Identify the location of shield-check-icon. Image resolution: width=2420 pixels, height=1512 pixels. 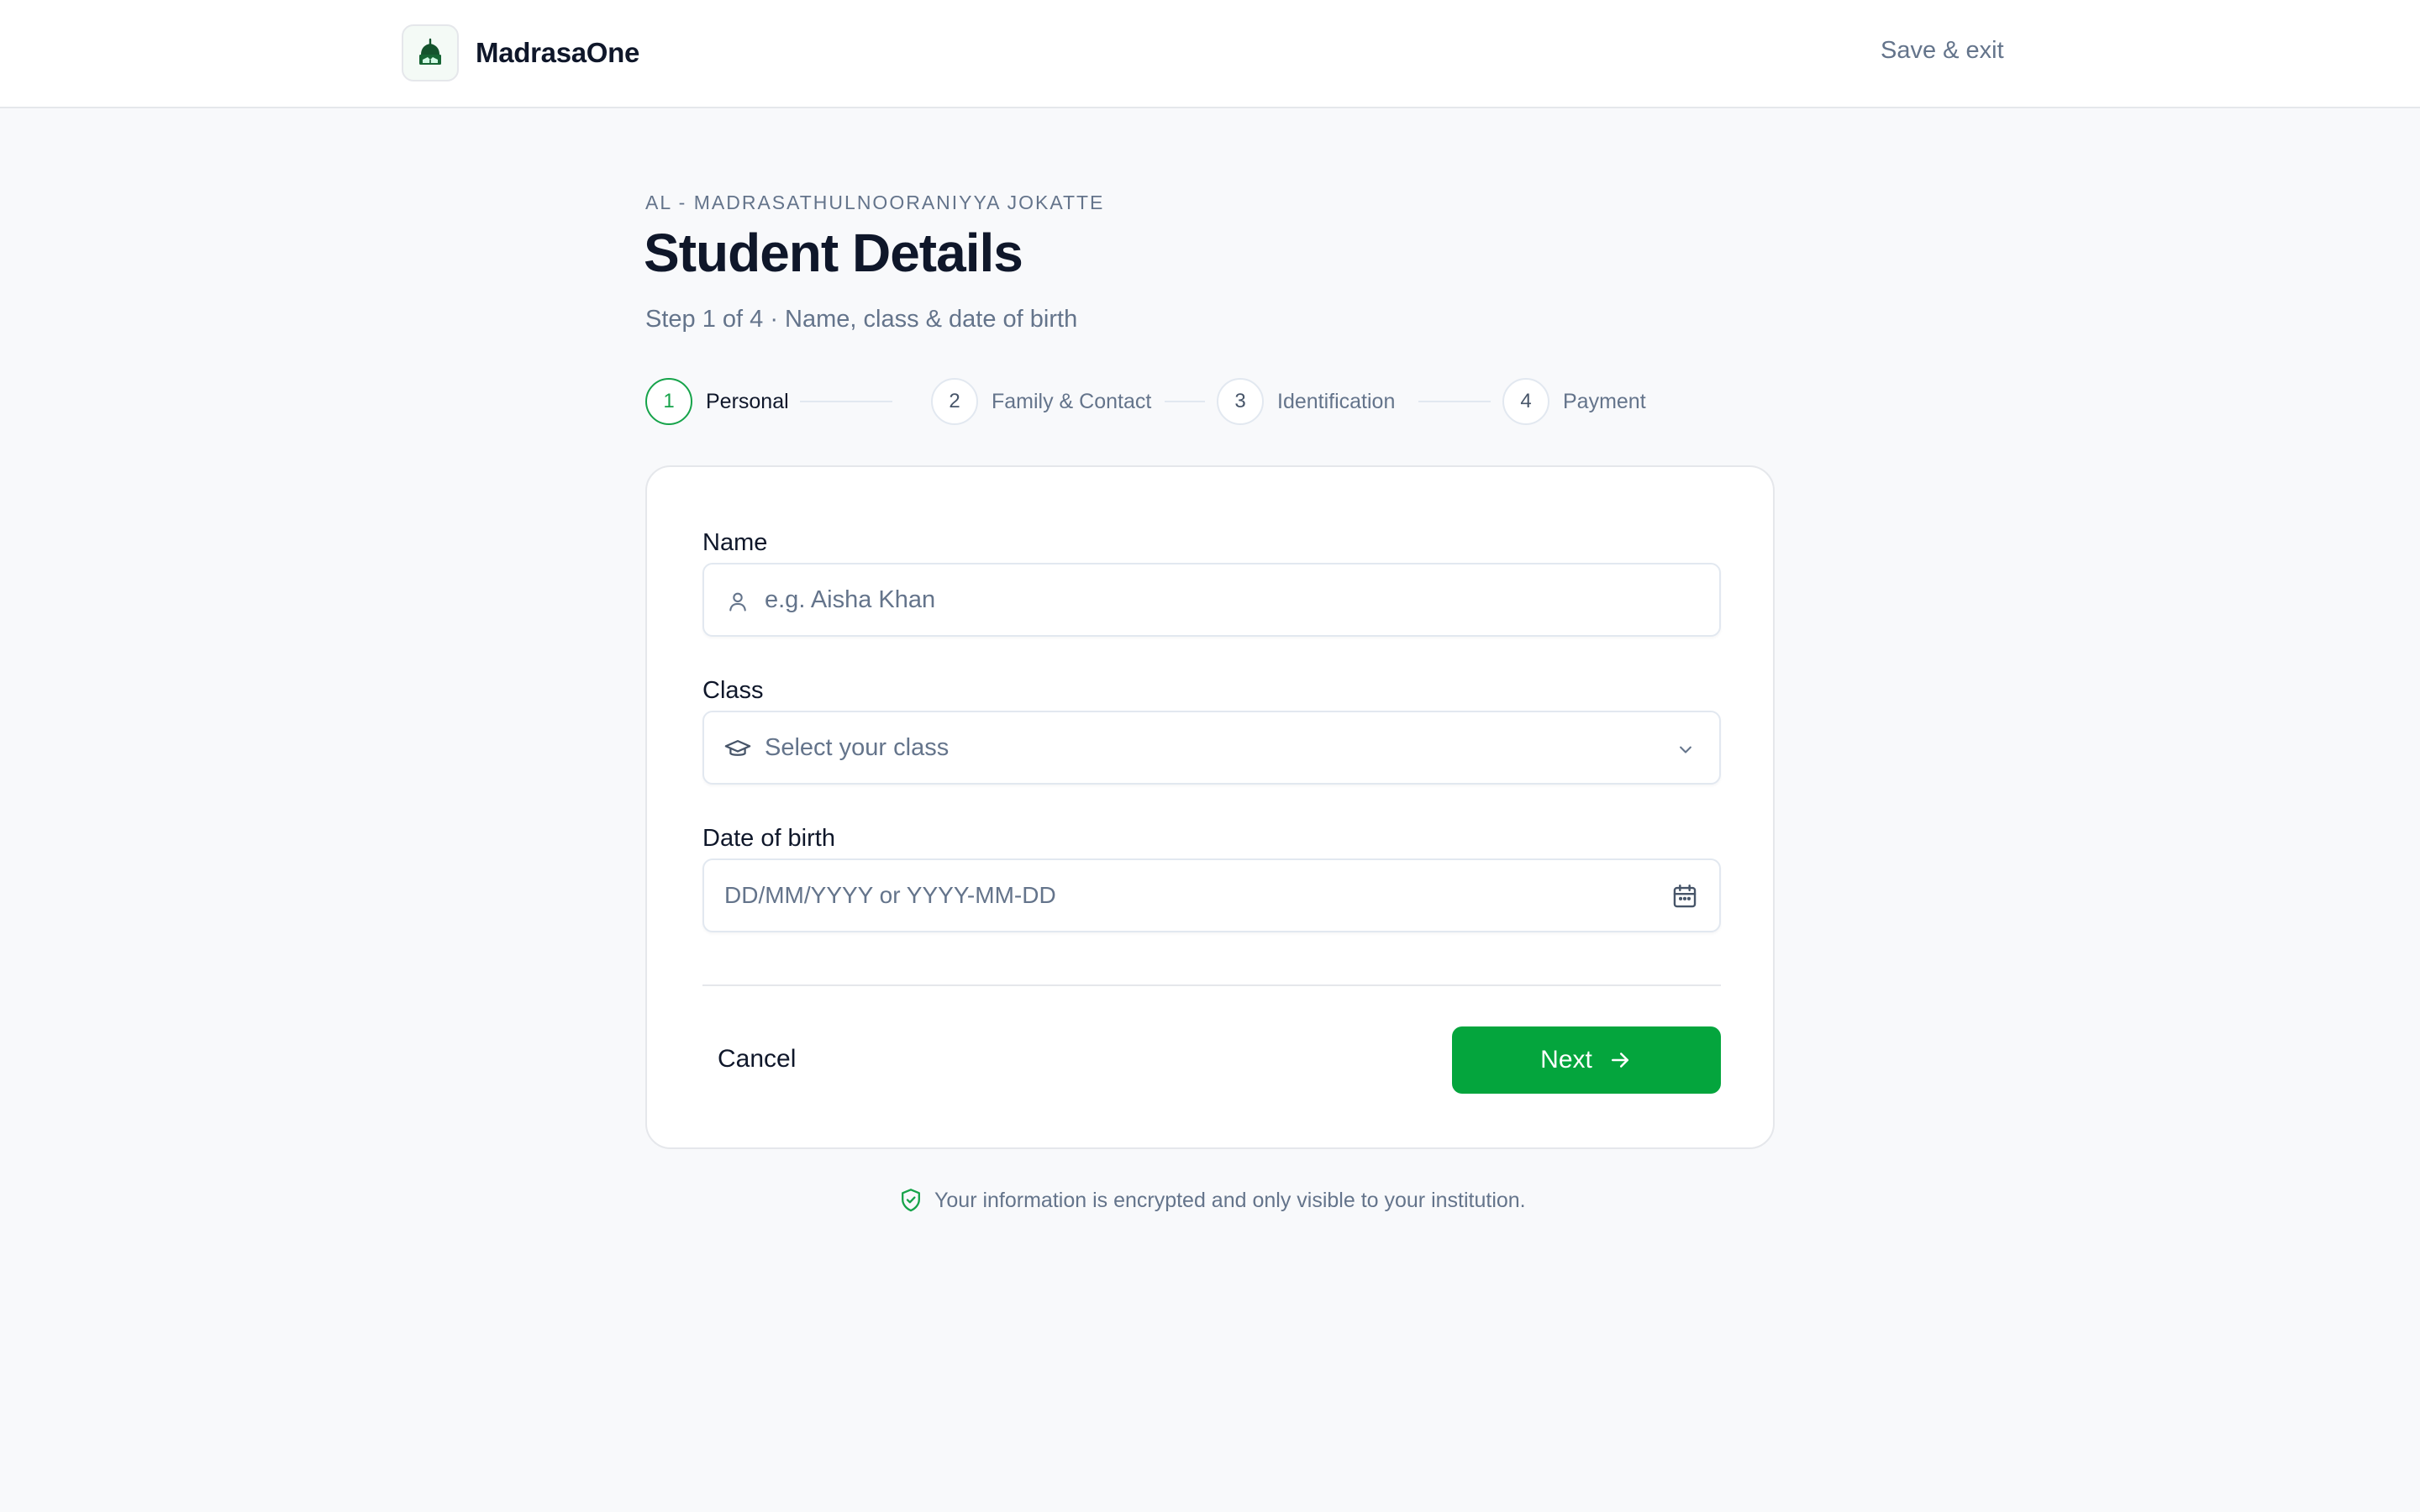
(911, 1200).